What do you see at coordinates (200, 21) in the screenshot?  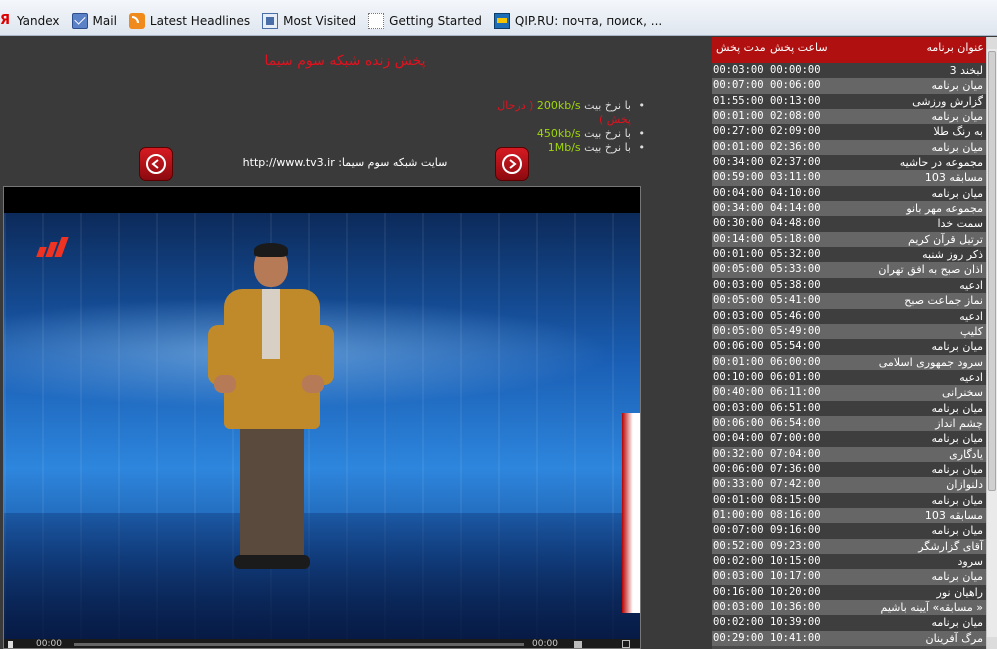 I see `bookmark-label: Latest Headlines` at bounding box center [200, 21].